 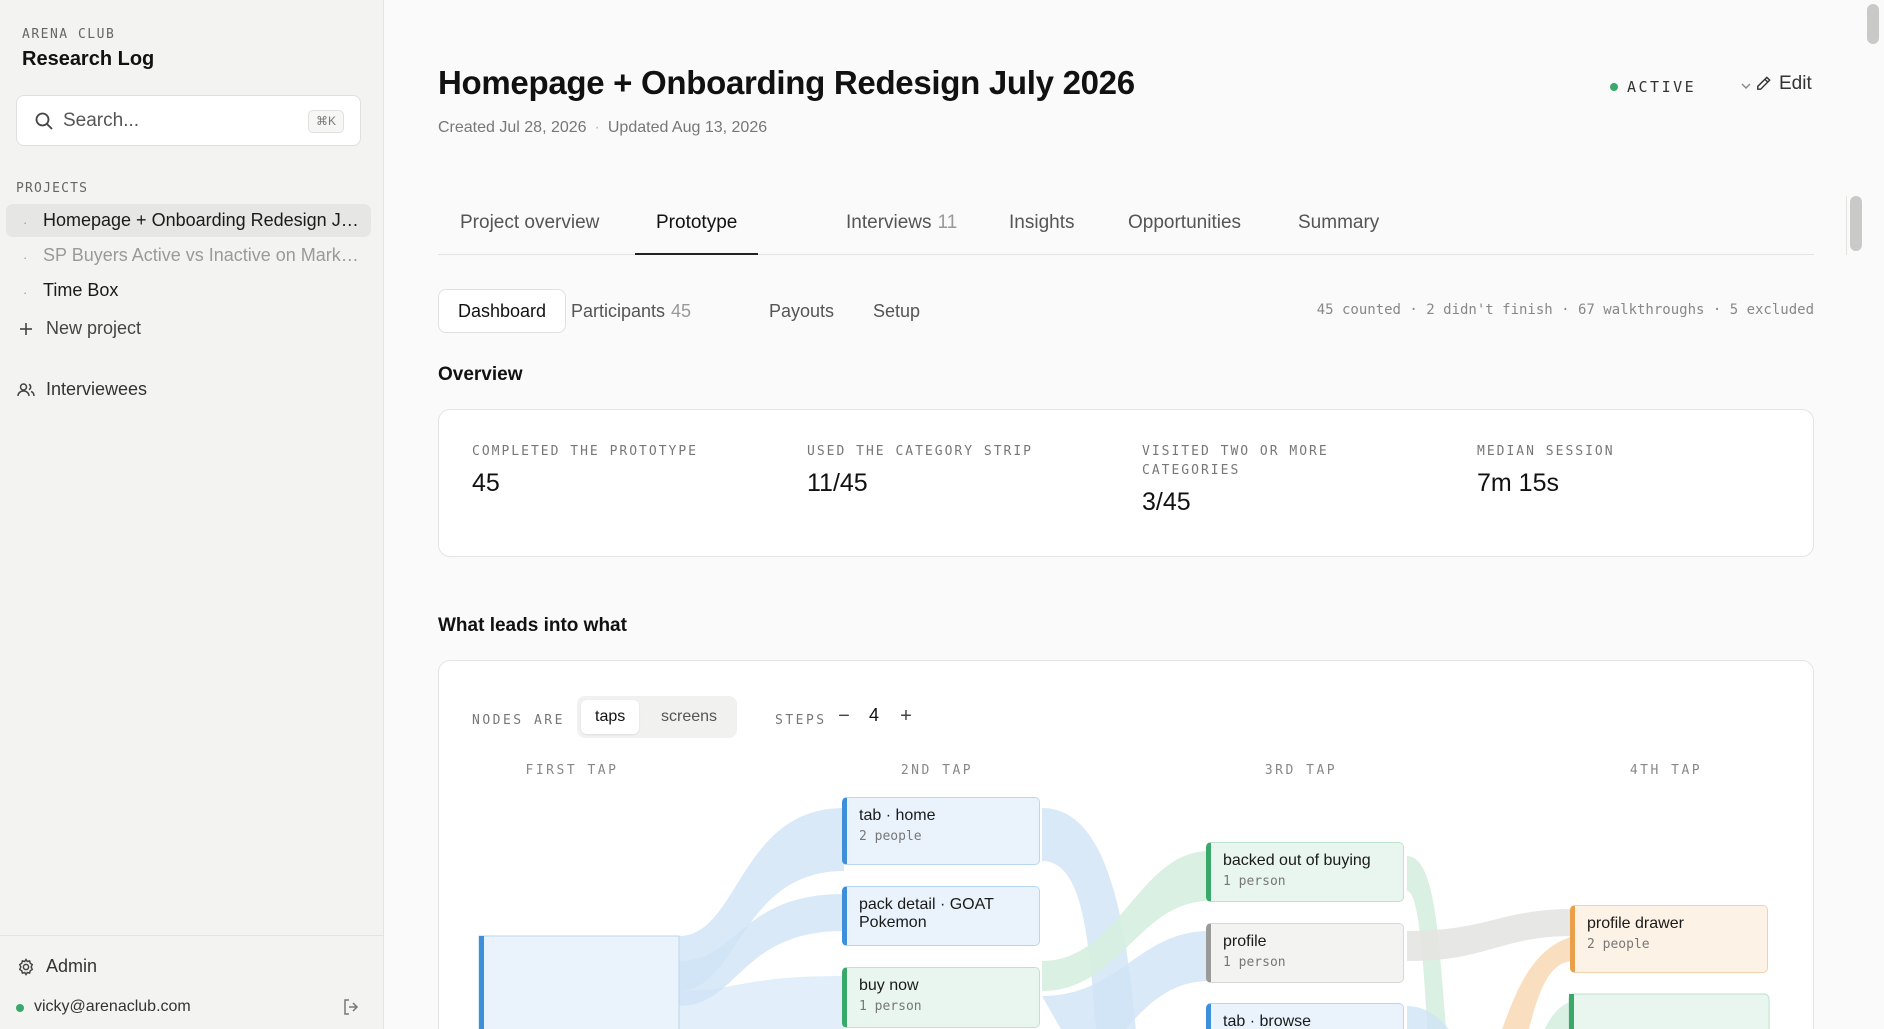 I want to click on subtab-participants: Participants 45, so click(x=631, y=311).